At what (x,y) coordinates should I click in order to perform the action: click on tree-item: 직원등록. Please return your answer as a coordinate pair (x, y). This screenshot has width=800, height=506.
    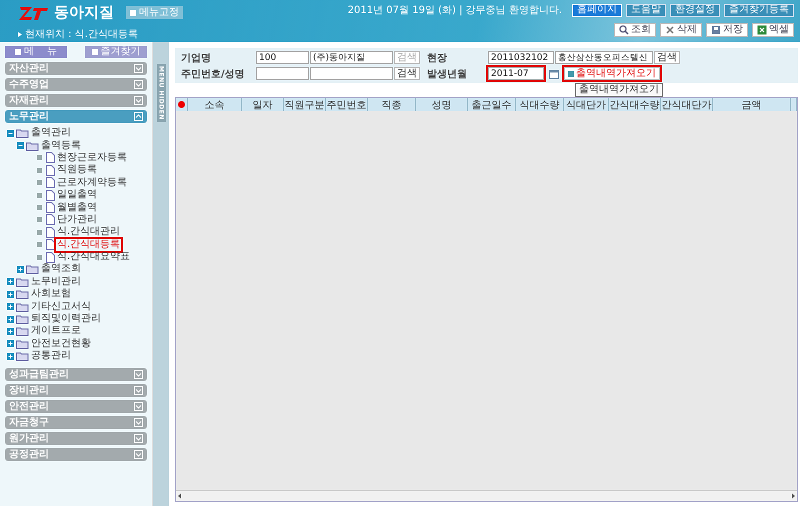
    Looking at the image, I should click on (77, 170).